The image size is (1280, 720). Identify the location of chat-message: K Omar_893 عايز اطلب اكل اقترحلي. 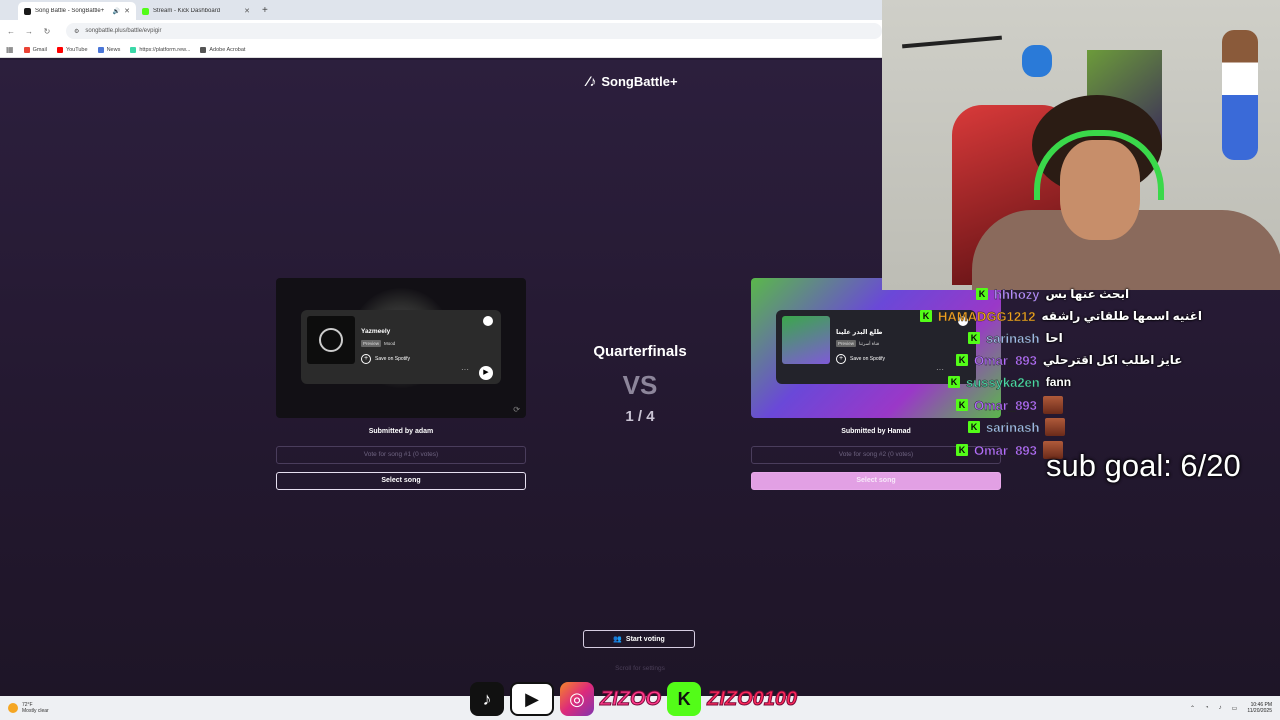
(1069, 360).